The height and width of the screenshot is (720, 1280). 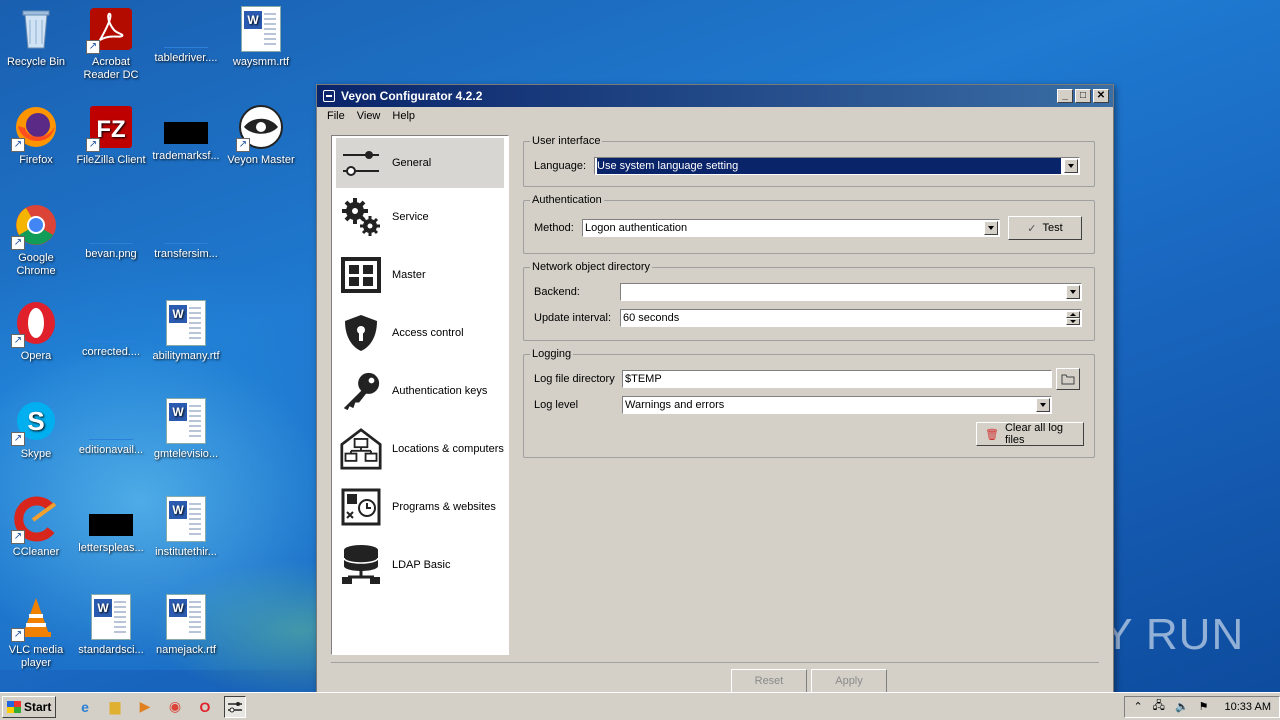 I want to click on desktop-icon-namejack: namejack.rtf, so click(x=186, y=625).